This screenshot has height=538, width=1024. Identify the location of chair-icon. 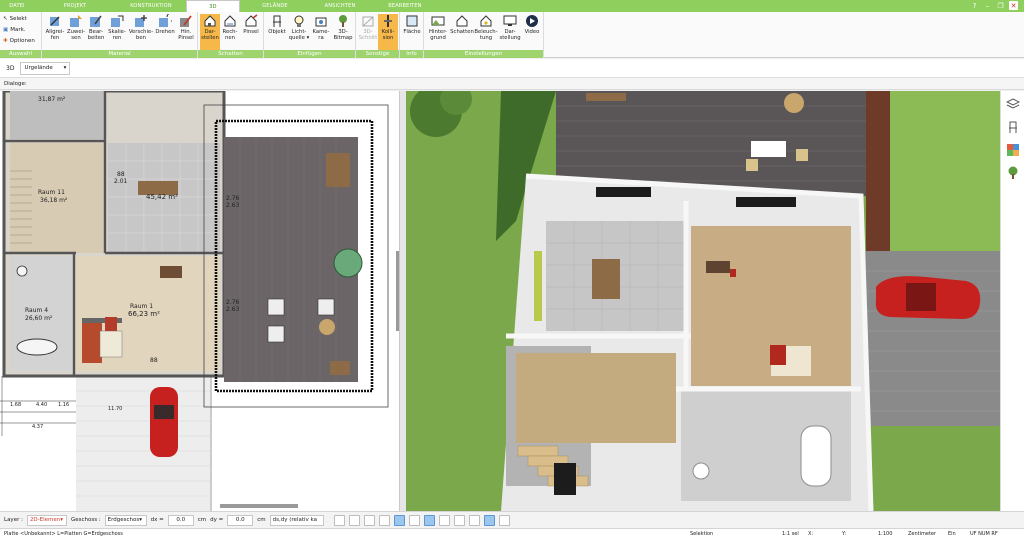
(1013, 127).